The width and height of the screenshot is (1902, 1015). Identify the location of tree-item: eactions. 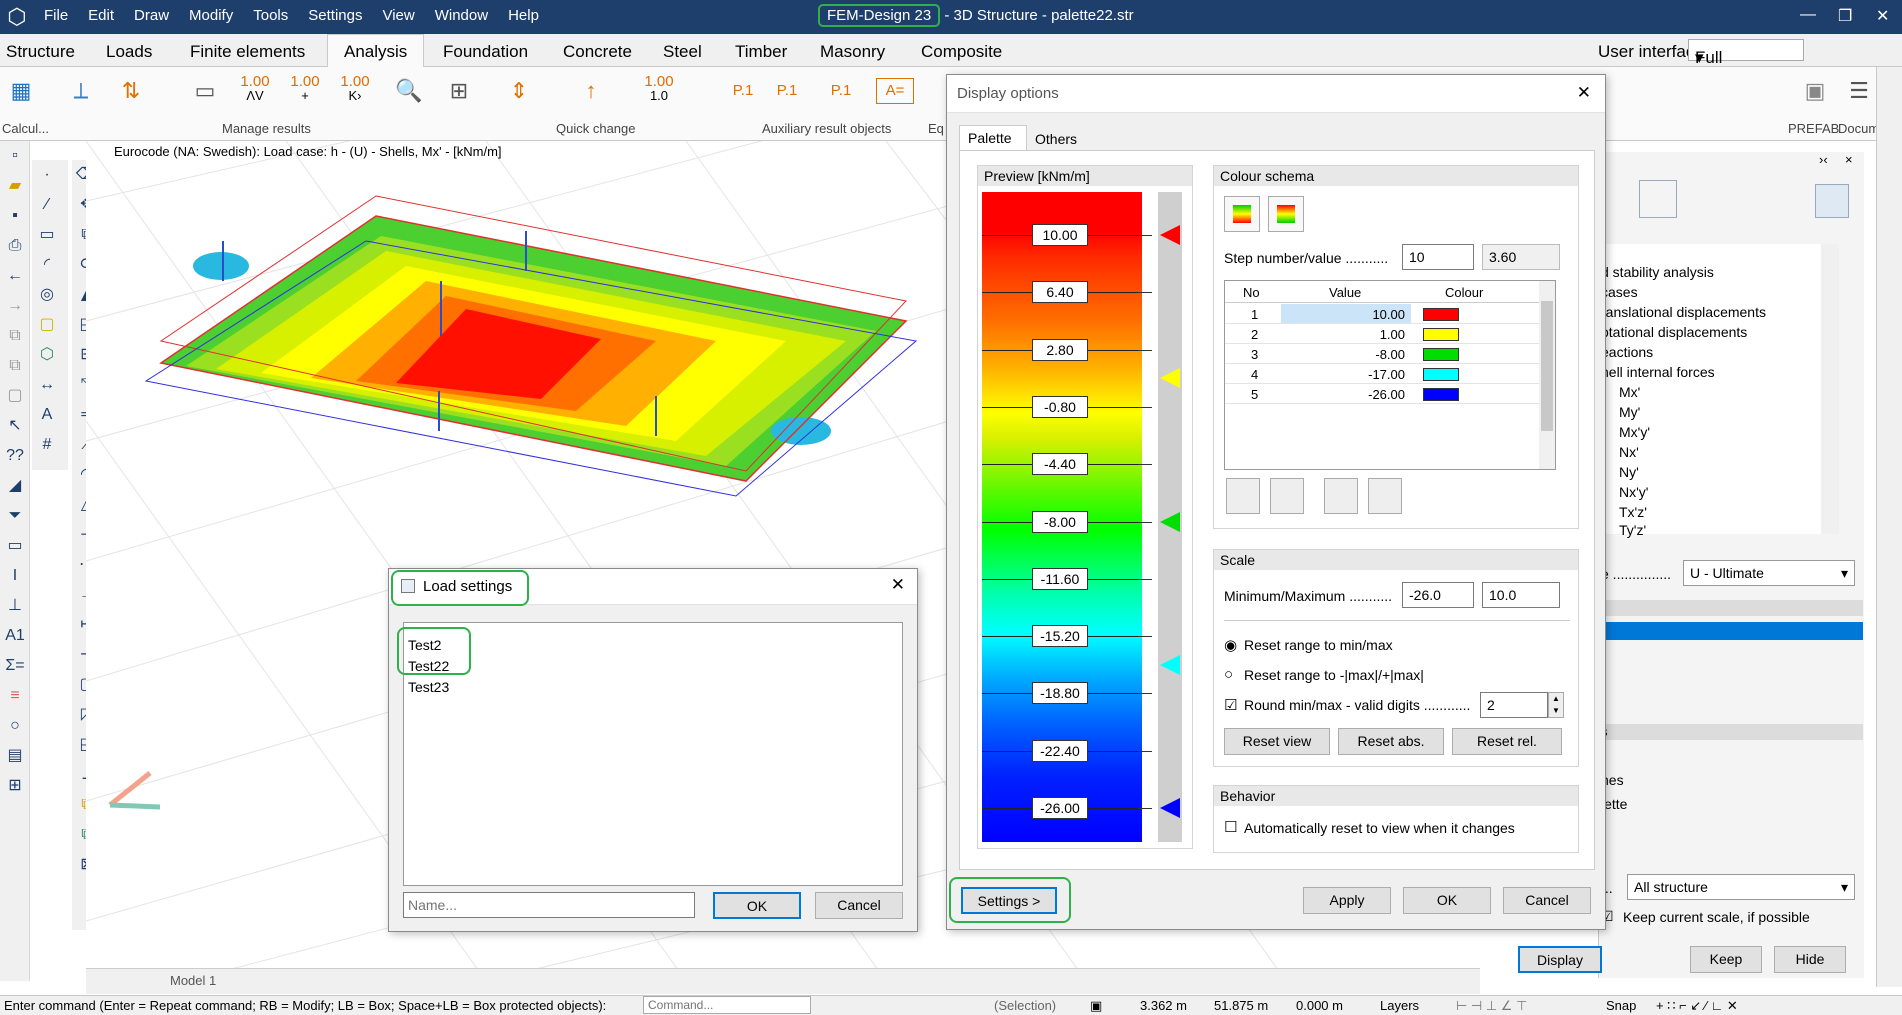
(1627, 352).